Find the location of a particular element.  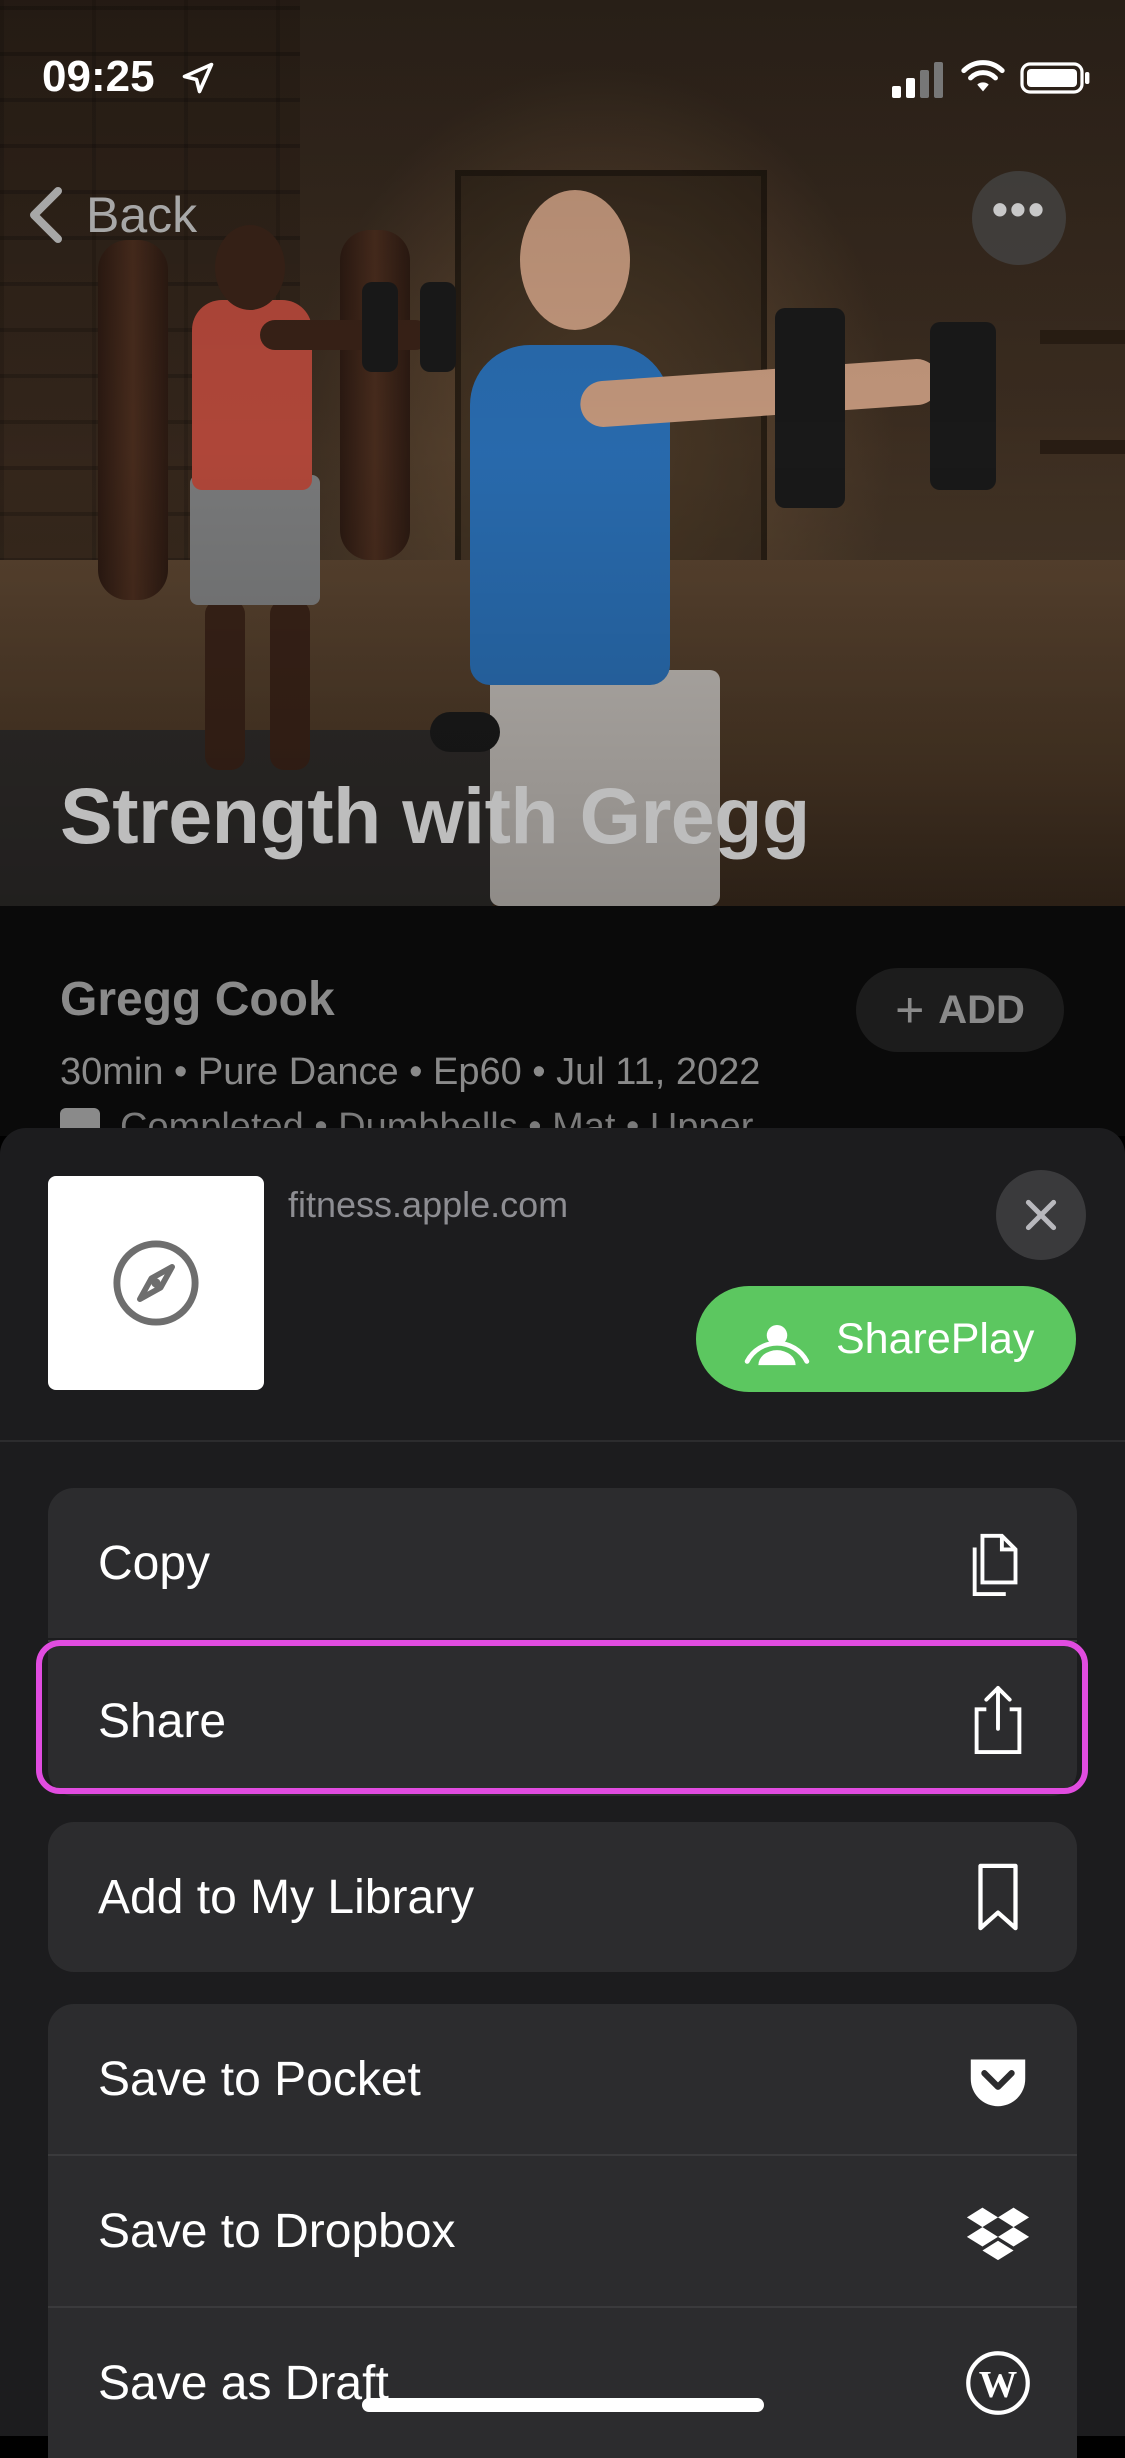

save-as-draft-label: Save as Draft is located at coordinates (243, 2383).